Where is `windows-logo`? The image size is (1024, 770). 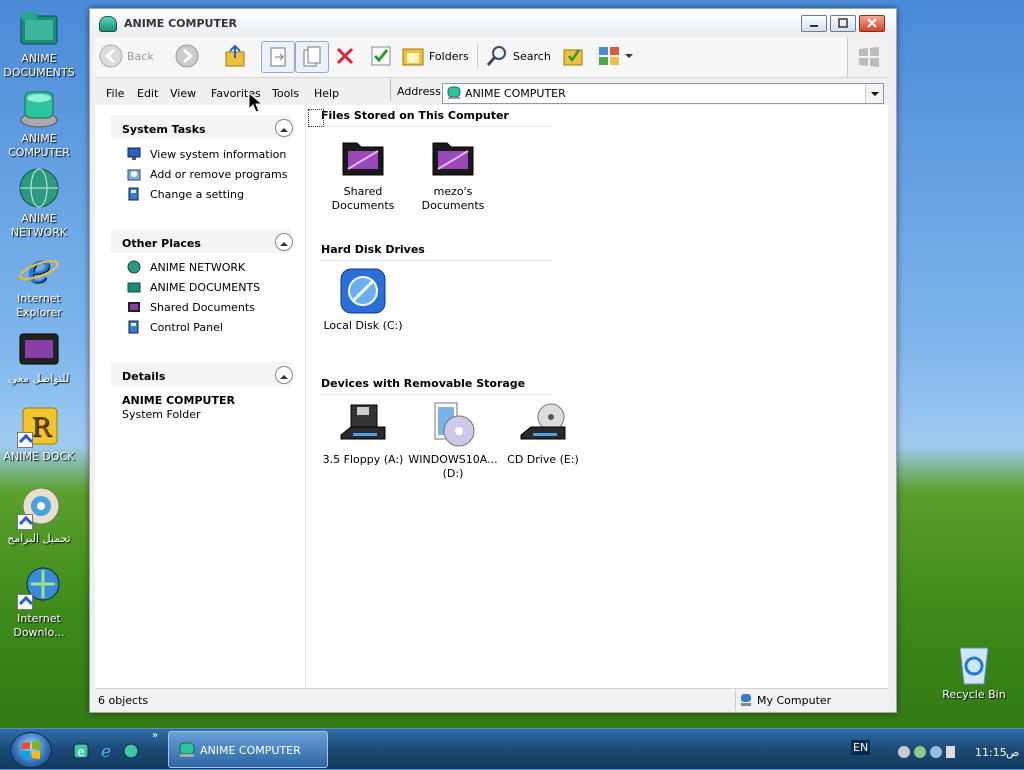 windows-logo is located at coordinates (868, 57).